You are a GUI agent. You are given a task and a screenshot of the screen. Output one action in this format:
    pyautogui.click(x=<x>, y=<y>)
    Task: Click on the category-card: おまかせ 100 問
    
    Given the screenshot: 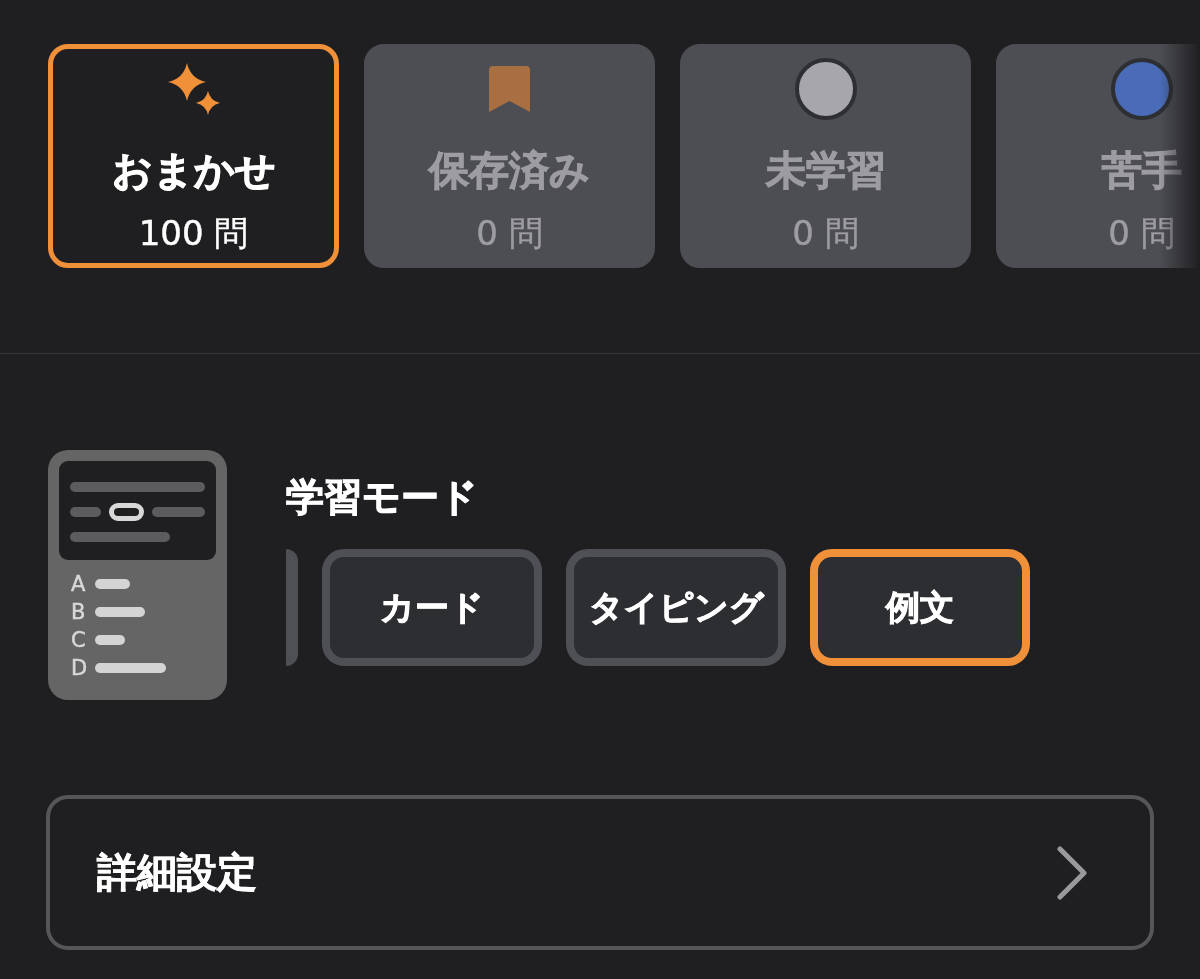 What is the action you would take?
    pyautogui.click(x=193, y=156)
    